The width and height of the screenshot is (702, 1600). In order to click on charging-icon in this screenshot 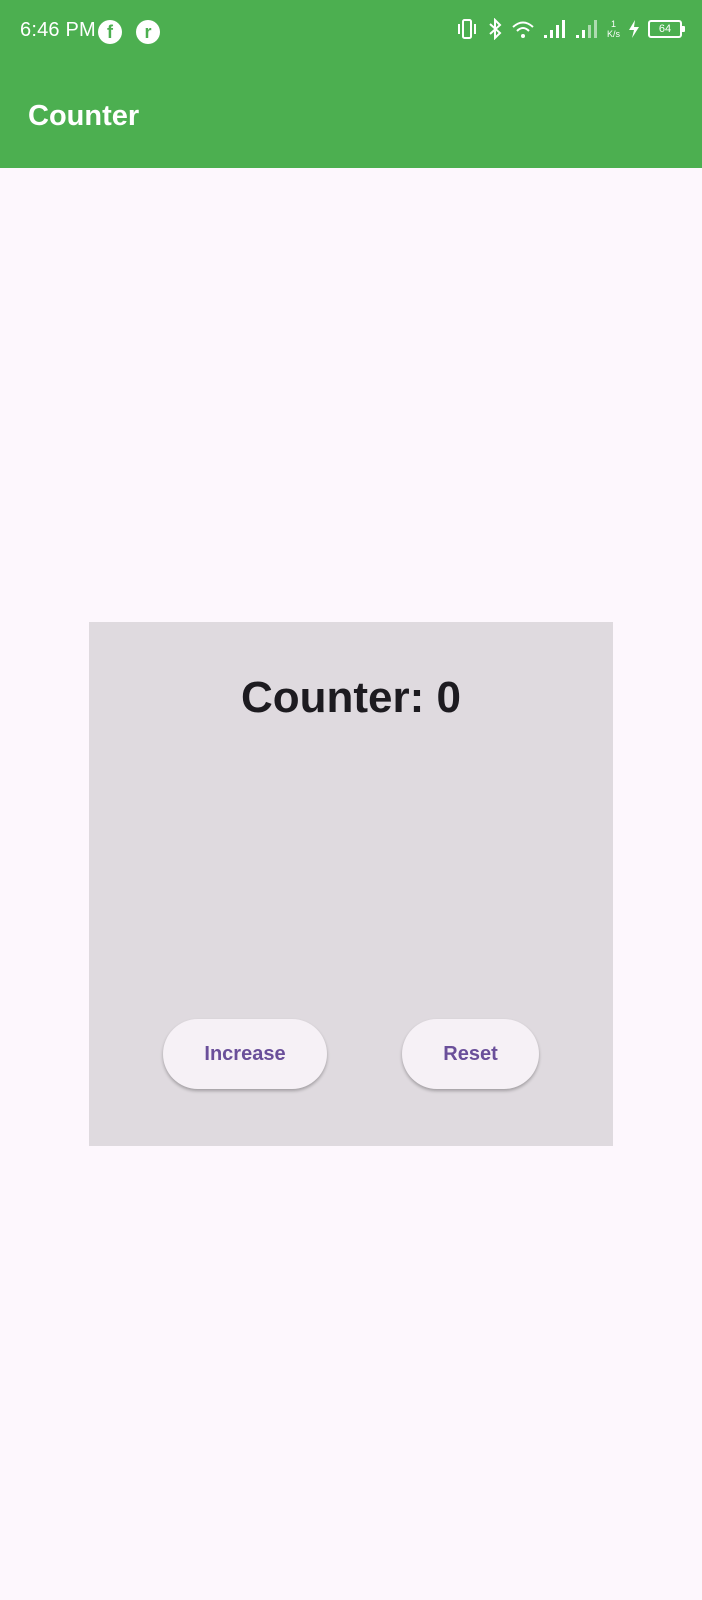, I will do `click(634, 29)`.